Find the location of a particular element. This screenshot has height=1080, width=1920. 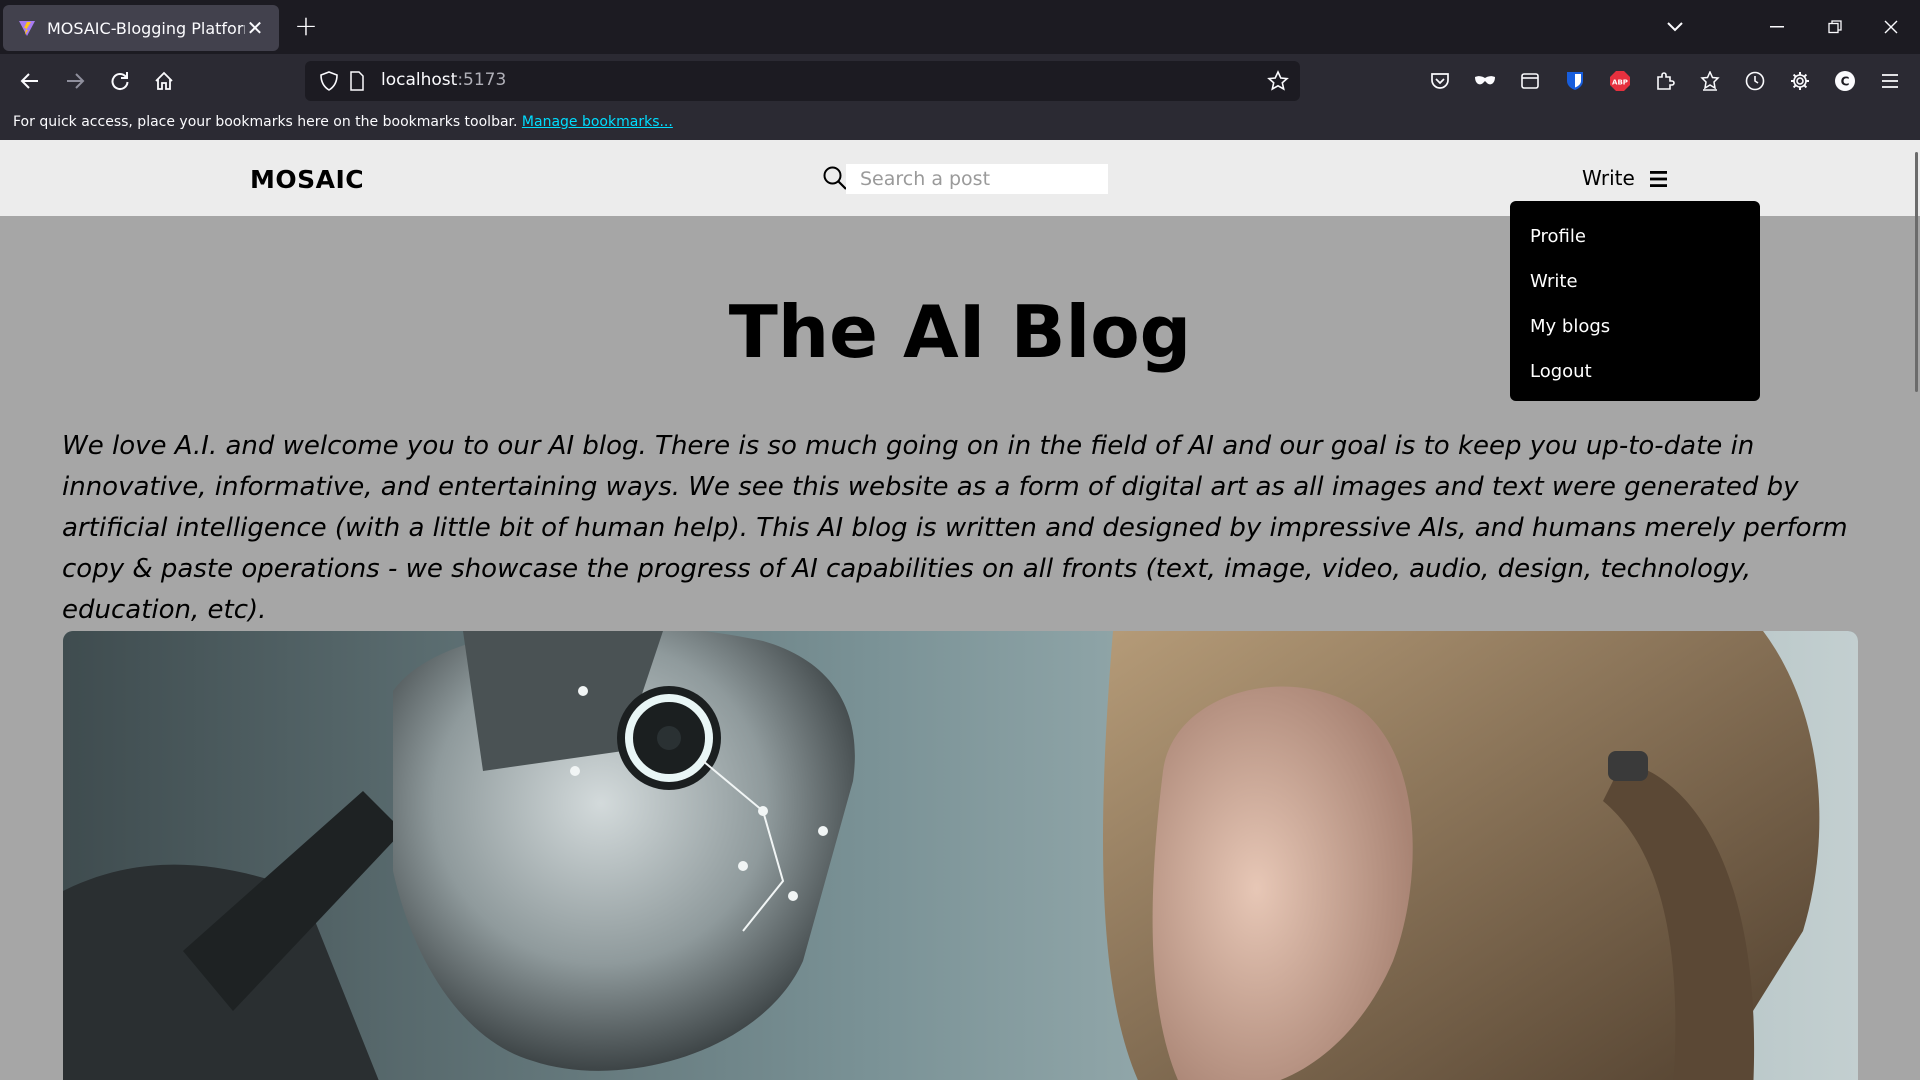

account-initial: C is located at coordinates (1845, 82).